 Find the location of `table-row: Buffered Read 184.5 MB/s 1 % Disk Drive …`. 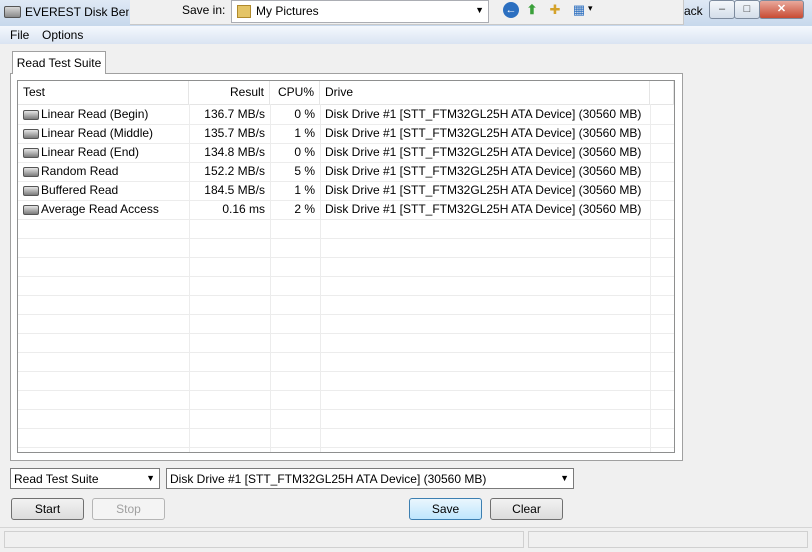

table-row: Buffered Read 184.5 MB/s 1 % Disk Drive … is located at coordinates (346, 191).